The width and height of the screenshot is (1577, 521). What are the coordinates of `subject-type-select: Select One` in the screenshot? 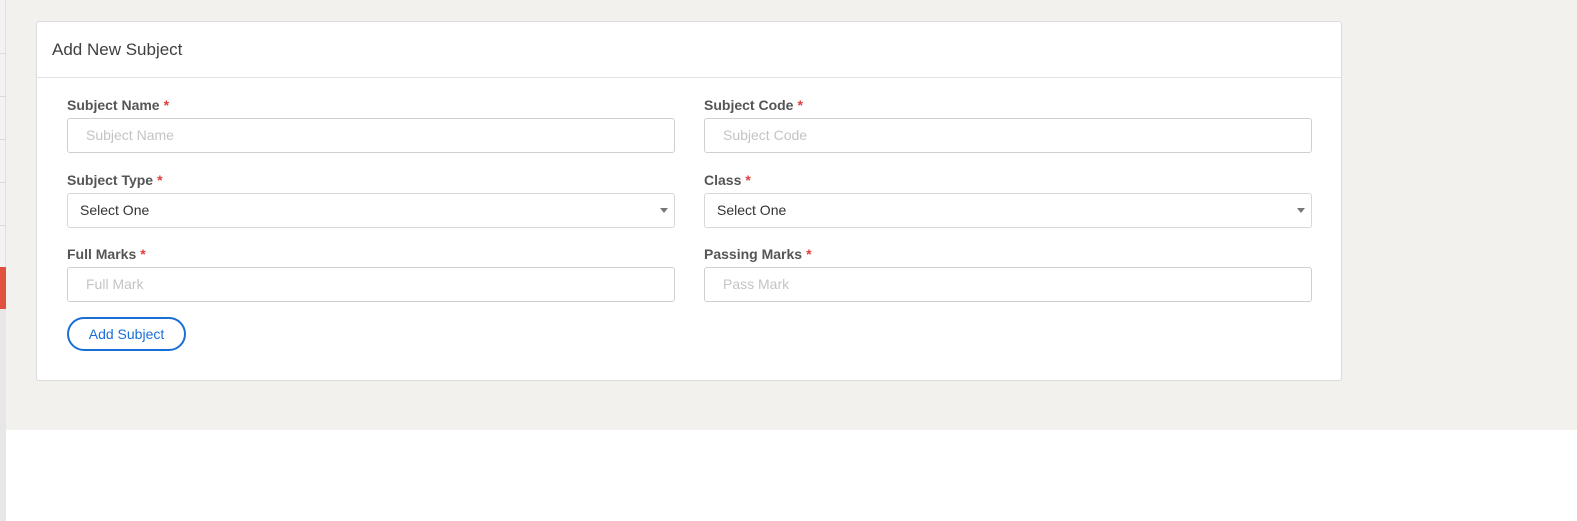 It's located at (371, 210).